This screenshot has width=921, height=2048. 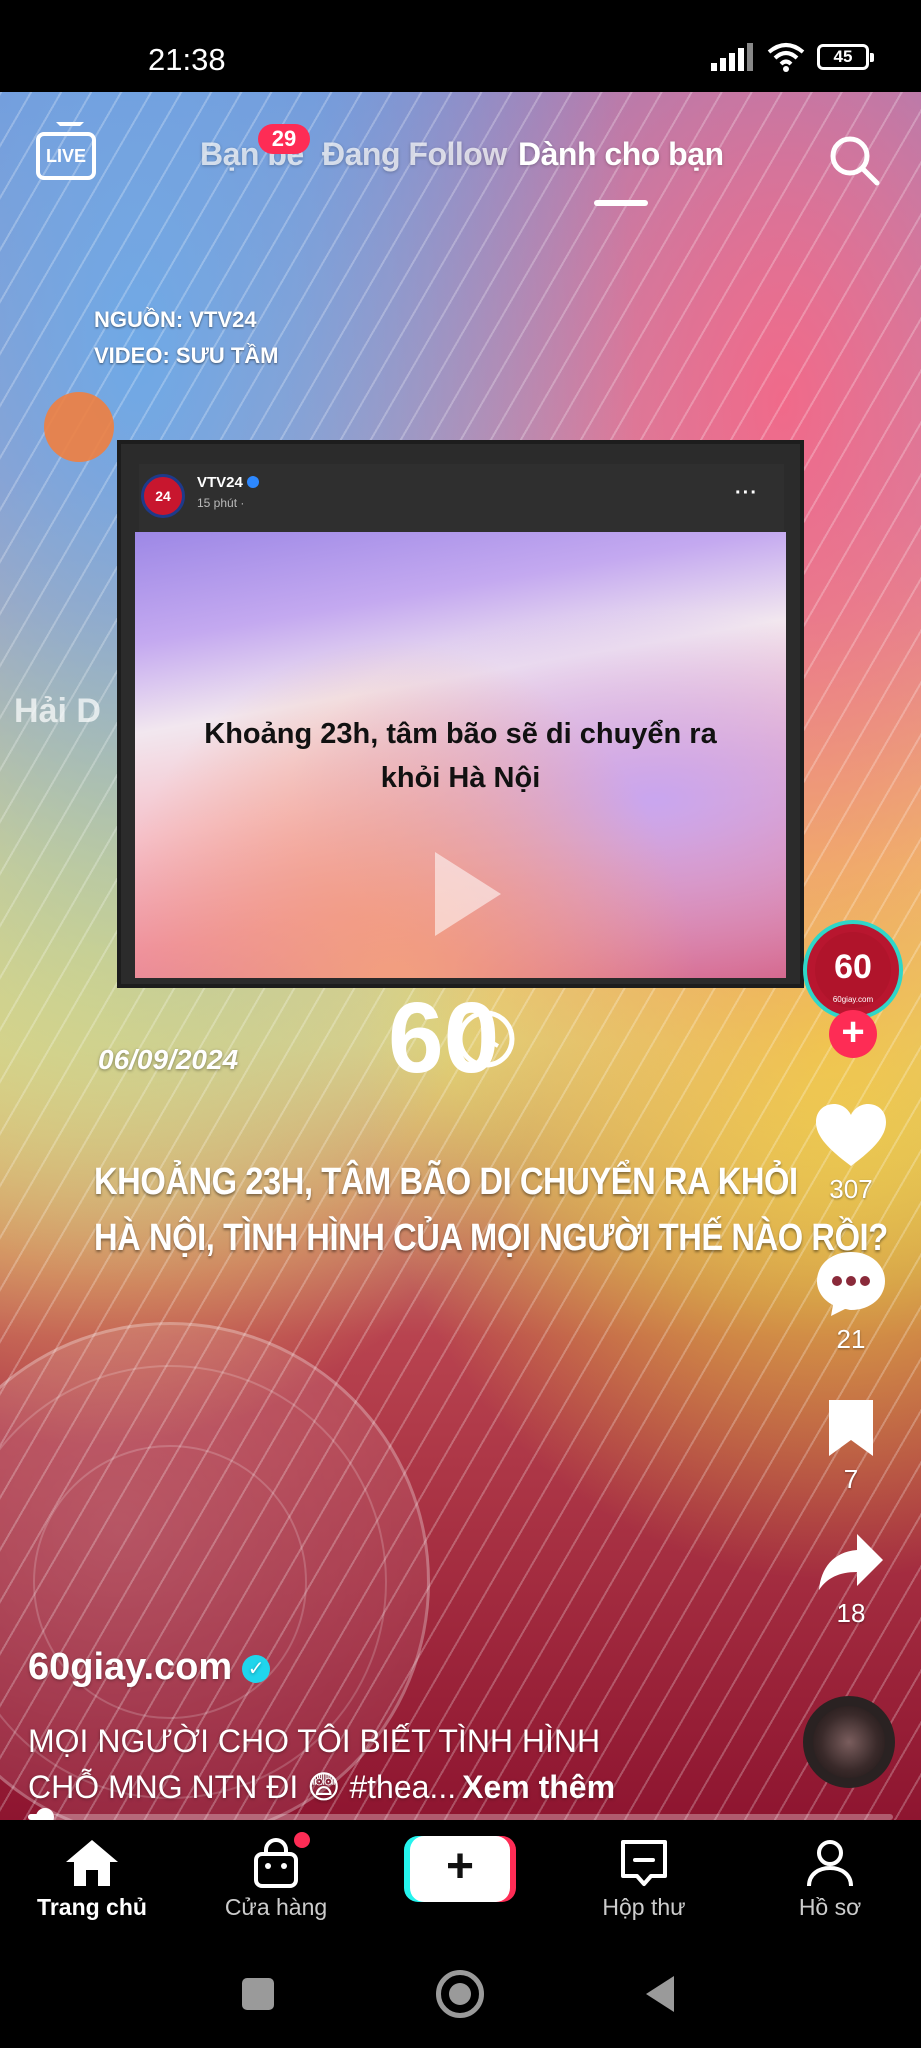 What do you see at coordinates (220, 482) in the screenshot?
I see `embedded-post-page-name-text: VTV24` at bounding box center [220, 482].